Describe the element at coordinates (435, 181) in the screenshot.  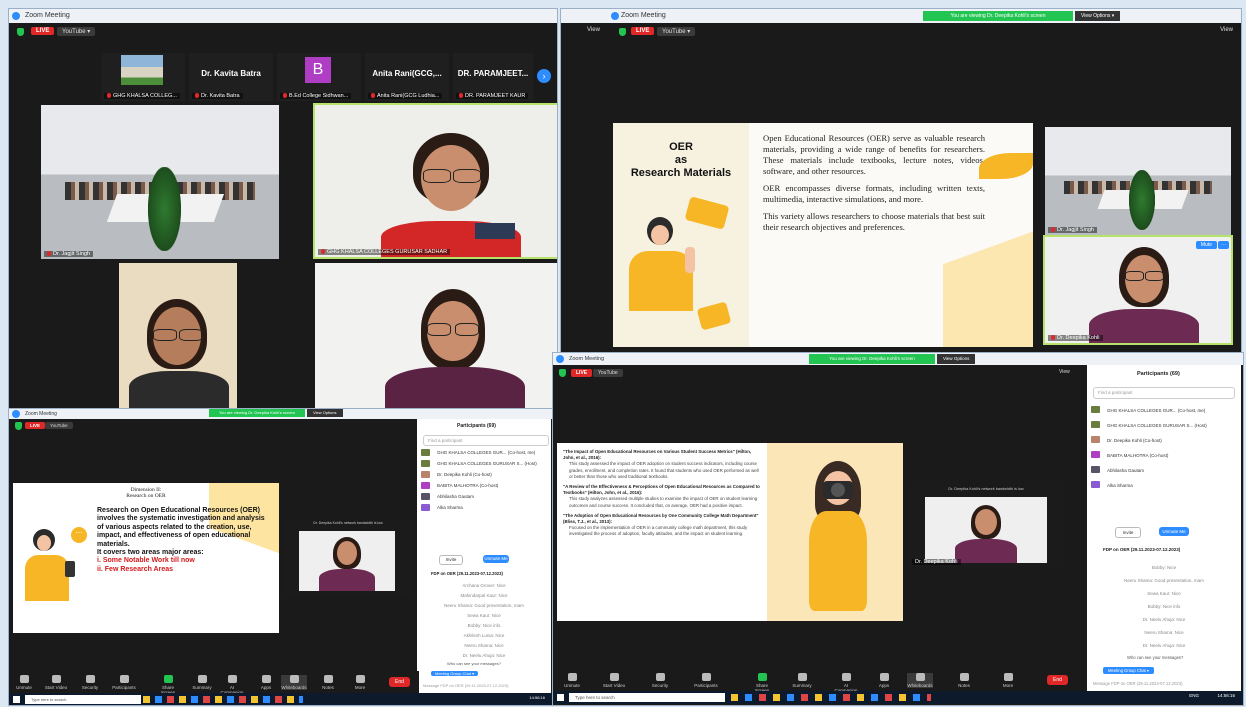
I see `video-tile-speaker: GHG KHALSA COLLEGES GURUSAR SADHAR` at that location.